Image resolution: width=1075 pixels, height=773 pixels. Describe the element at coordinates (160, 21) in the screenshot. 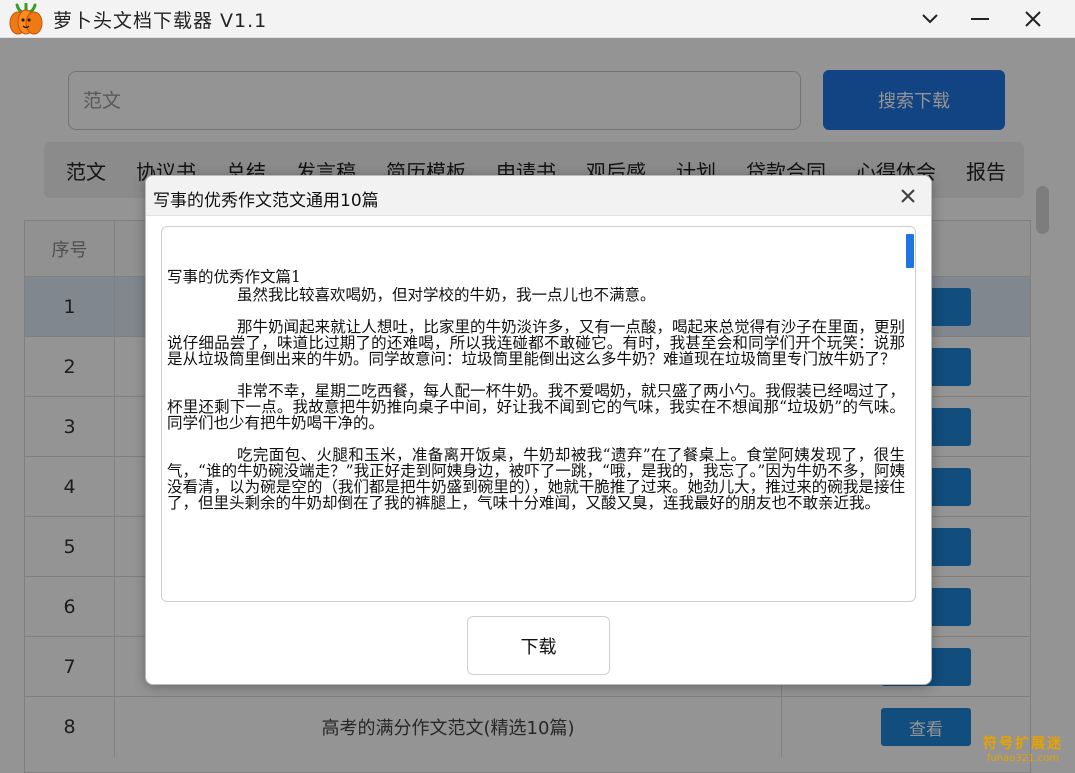

I see `window-title: 萝卜头文档下载器 V1.1` at that location.